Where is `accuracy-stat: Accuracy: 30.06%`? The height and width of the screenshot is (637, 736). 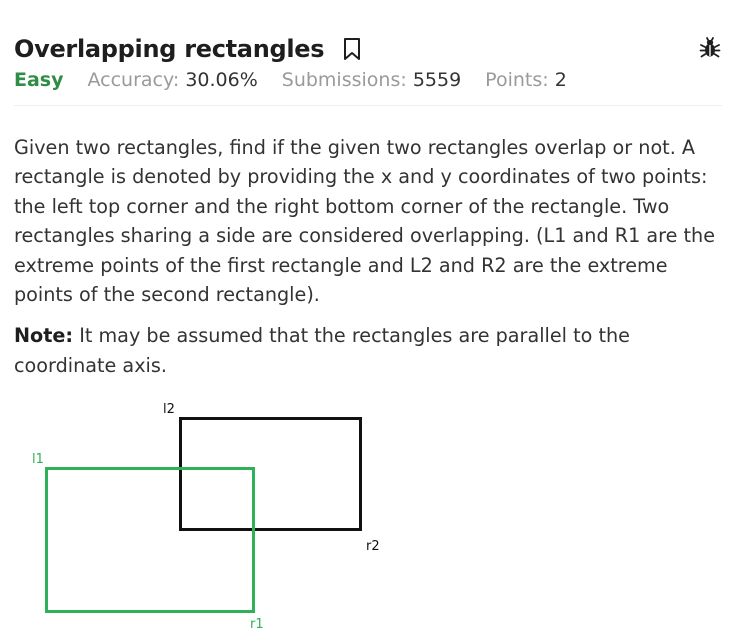 accuracy-stat: Accuracy: 30.06% is located at coordinates (173, 80).